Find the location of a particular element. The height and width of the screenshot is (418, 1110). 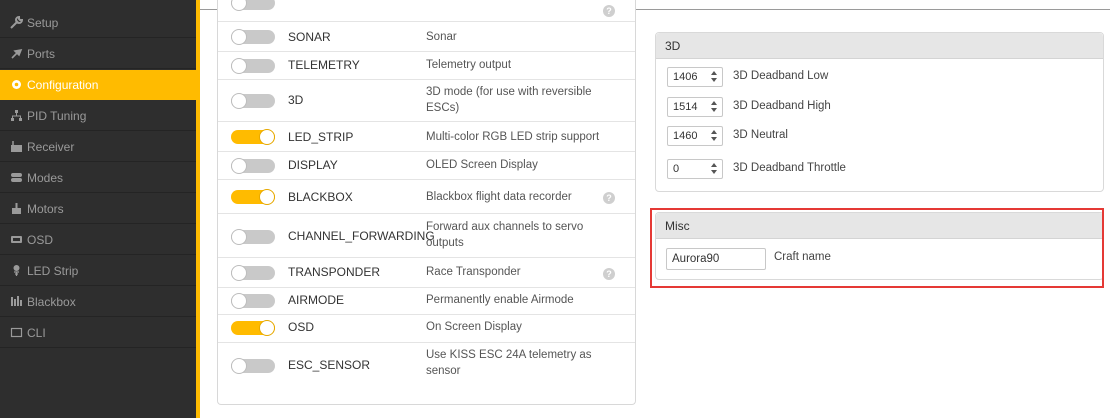

feature-row-blackbox: BLACKBOX Blackbox flight data recorder ? is located at coordinates (426, 196).